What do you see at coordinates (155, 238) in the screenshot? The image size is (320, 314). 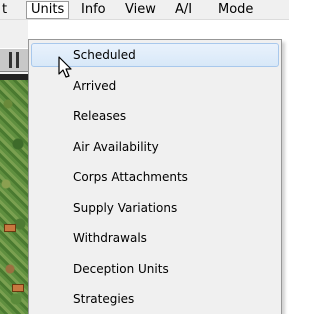 I see `menu-item-withdrawals: Withdrawals` at bounding box center [155, 238].